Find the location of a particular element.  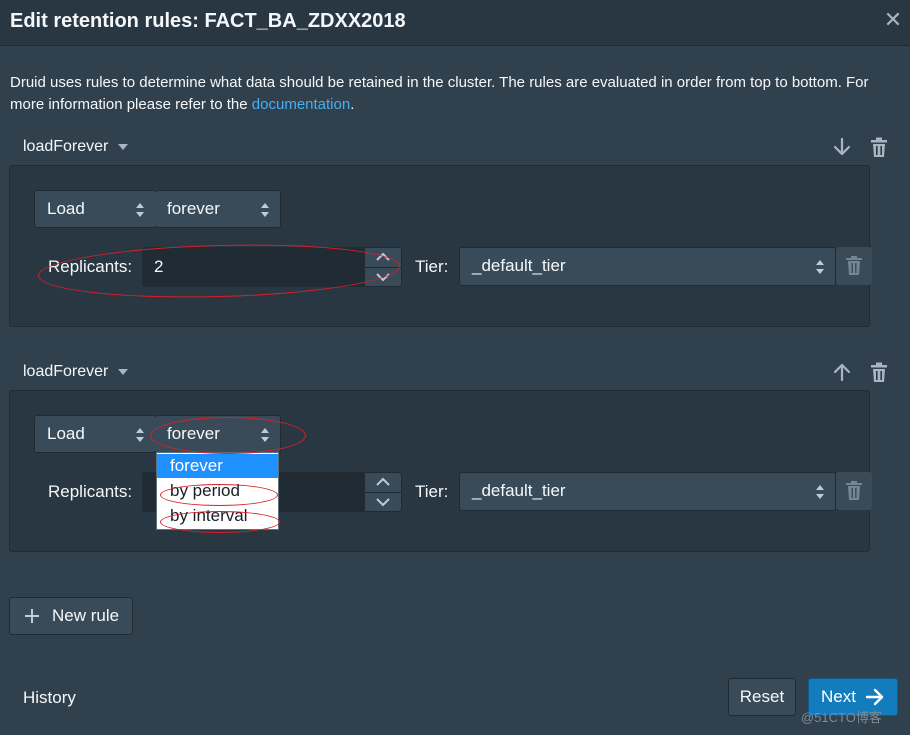

arrow-down-icon is located at coordinates (842, 147).